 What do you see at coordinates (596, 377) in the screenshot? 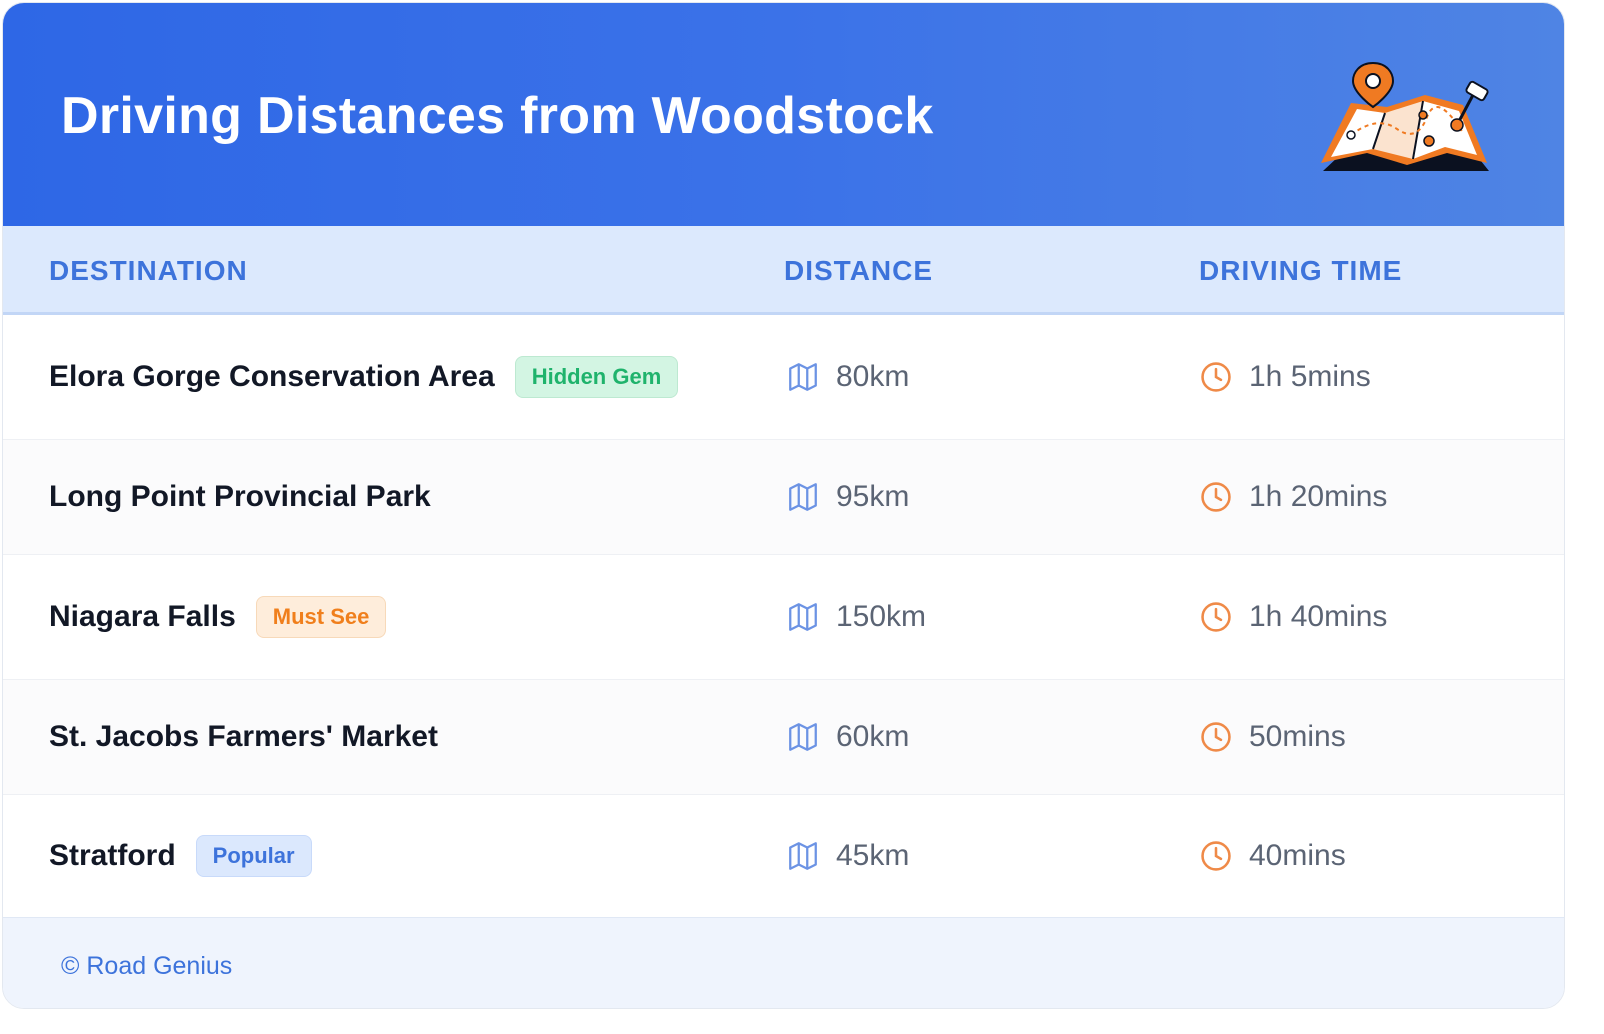
I see `hidden-gem-badge: Hidden Gem` at bounding box center [596, 377].